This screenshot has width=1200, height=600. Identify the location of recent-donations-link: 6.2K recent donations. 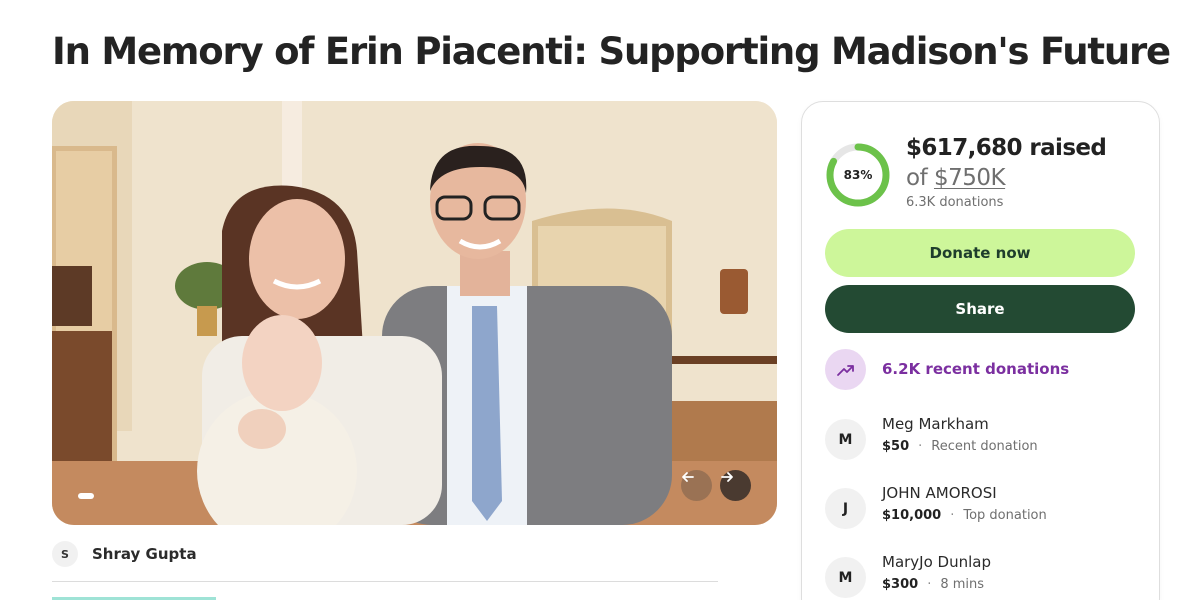
(975, 369).